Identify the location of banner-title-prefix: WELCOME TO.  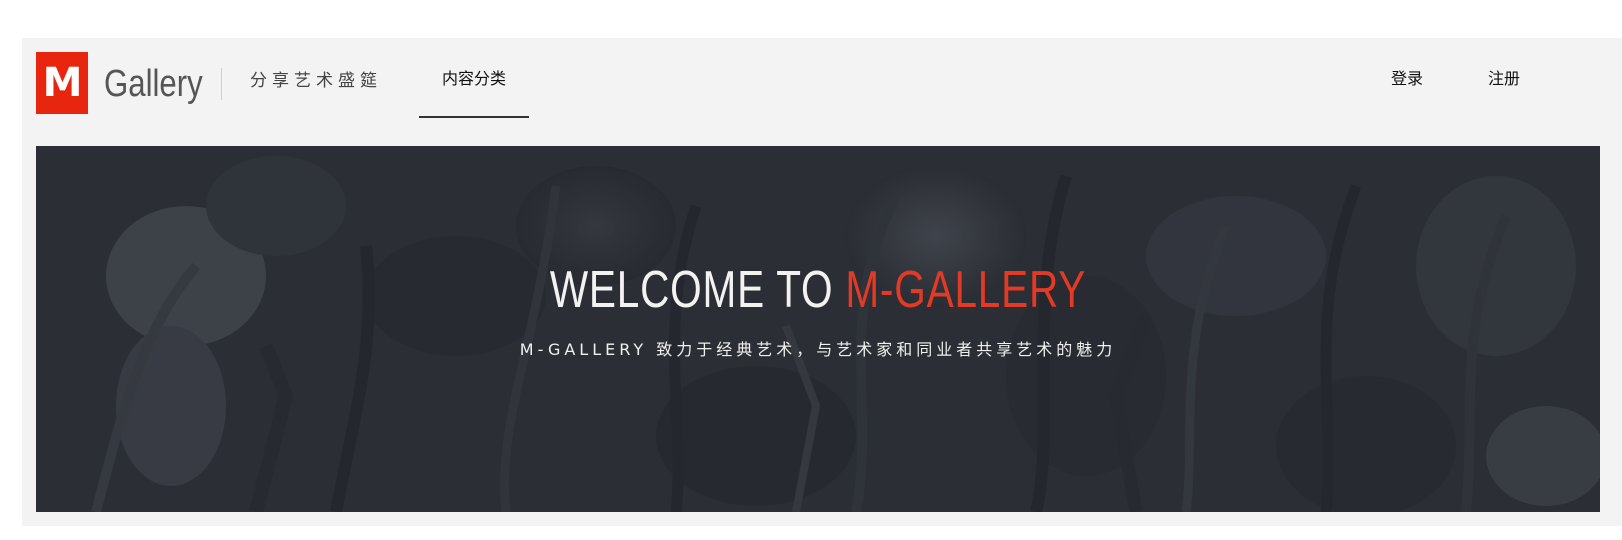
(697, 290).